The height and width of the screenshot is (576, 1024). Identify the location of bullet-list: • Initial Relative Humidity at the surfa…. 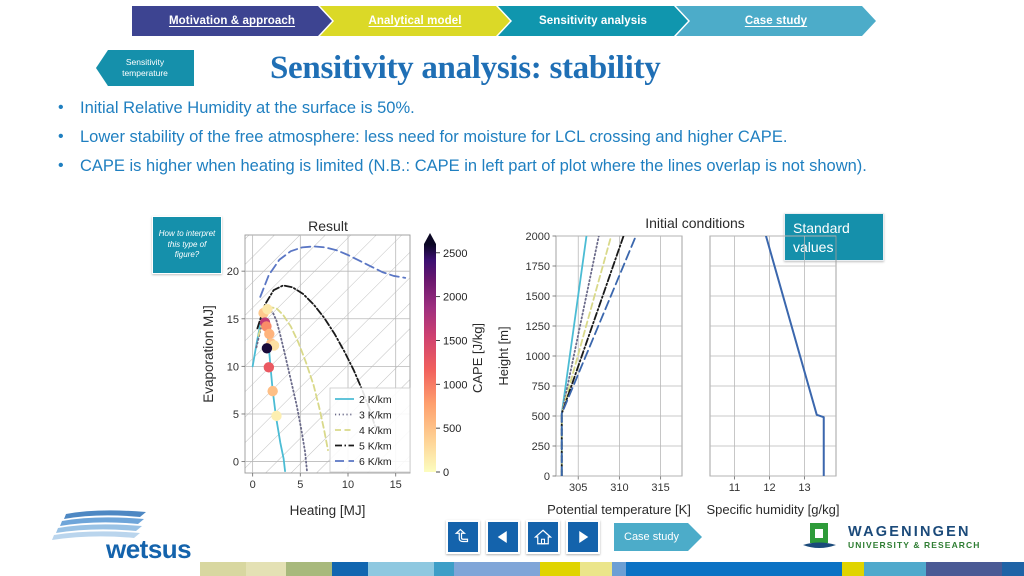
(518, 138).